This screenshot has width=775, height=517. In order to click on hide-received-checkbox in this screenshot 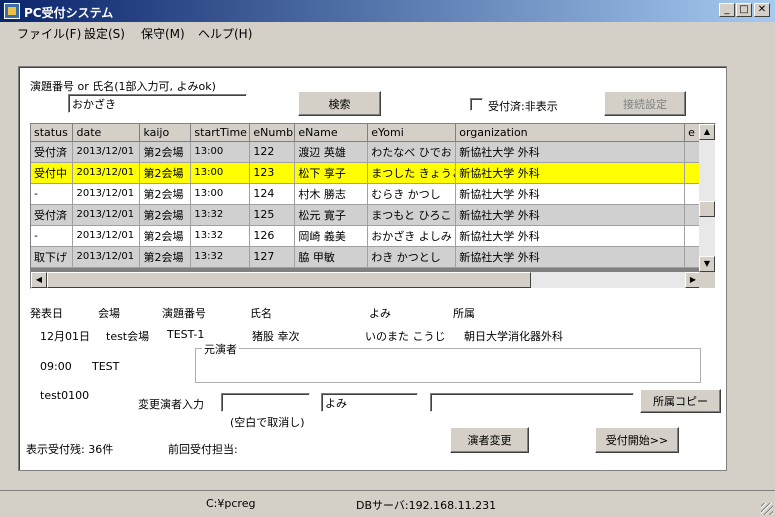, I will do `click(476, 104)`.